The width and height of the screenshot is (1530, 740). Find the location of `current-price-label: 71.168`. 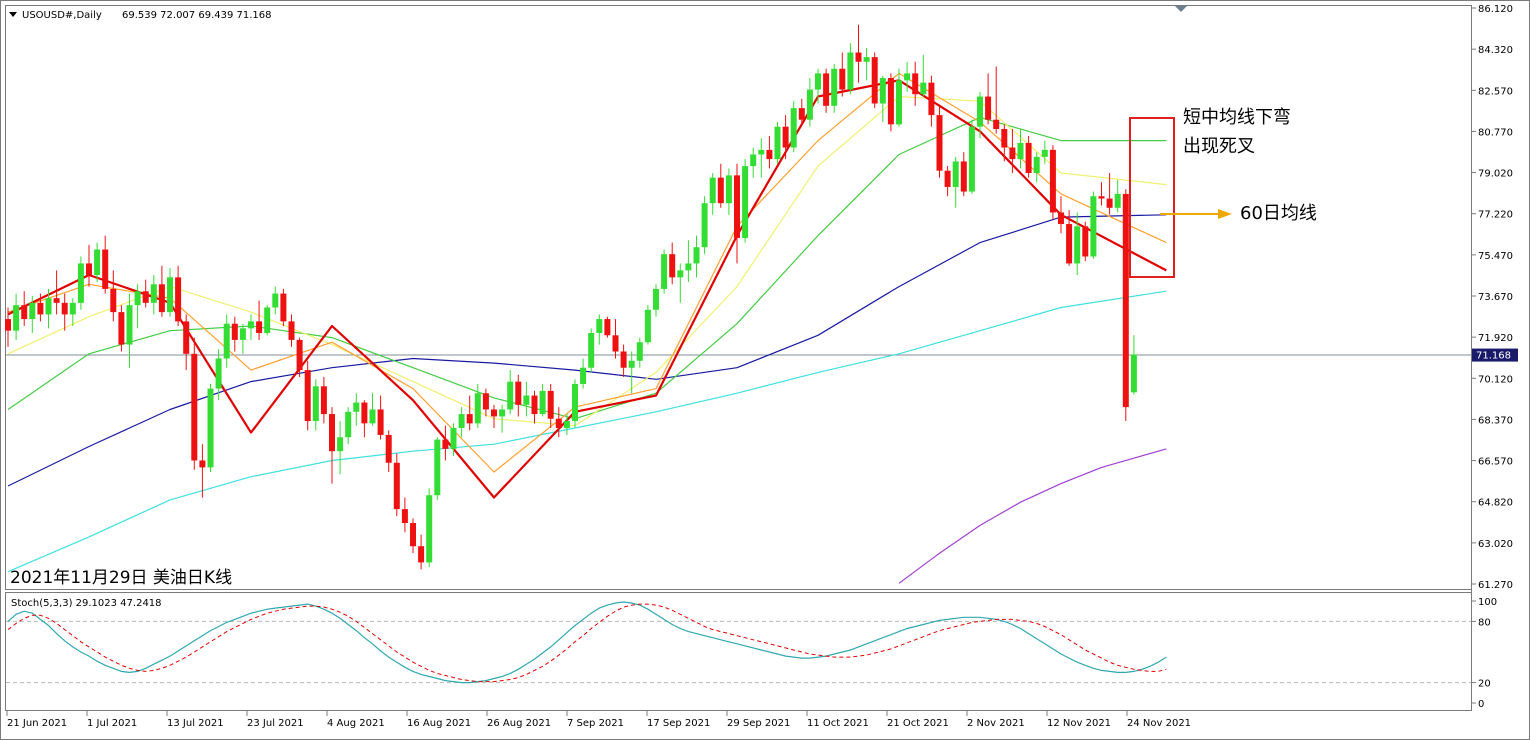

current-price-label: 71.168 is located at coordinates (1493, 356).